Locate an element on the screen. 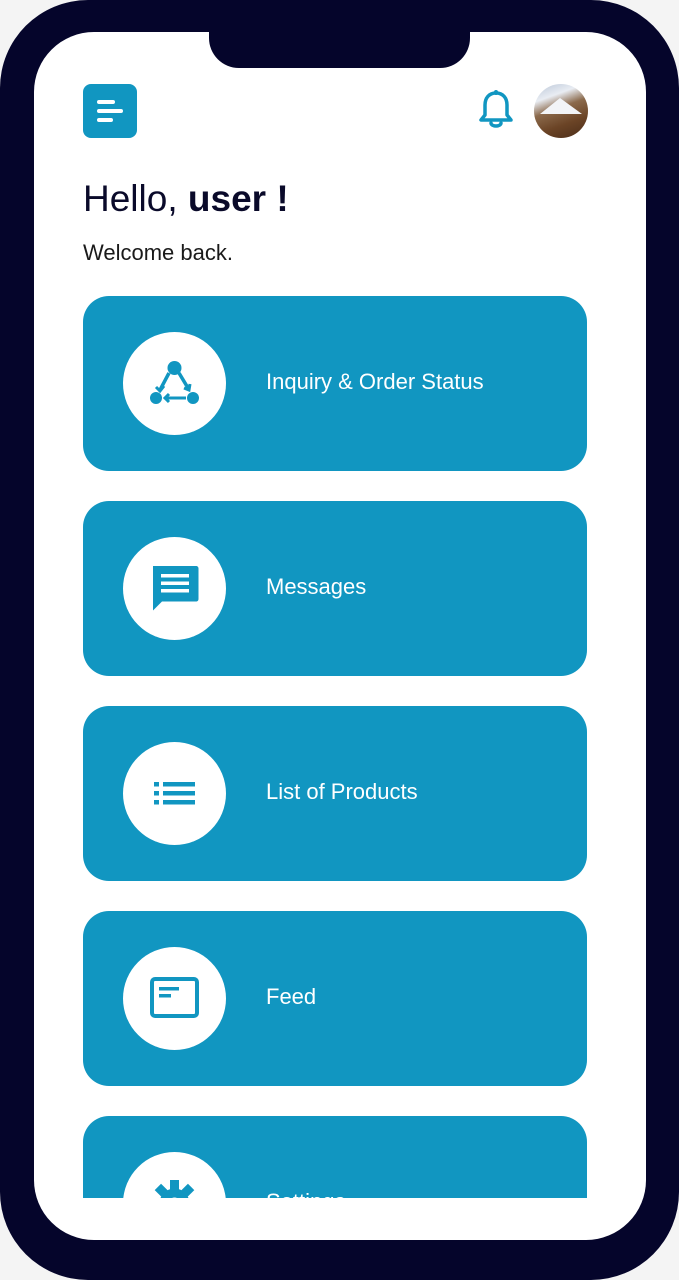 This screenshot has height=1280, width=679. bell-icon is located at coordinates (496, 109).